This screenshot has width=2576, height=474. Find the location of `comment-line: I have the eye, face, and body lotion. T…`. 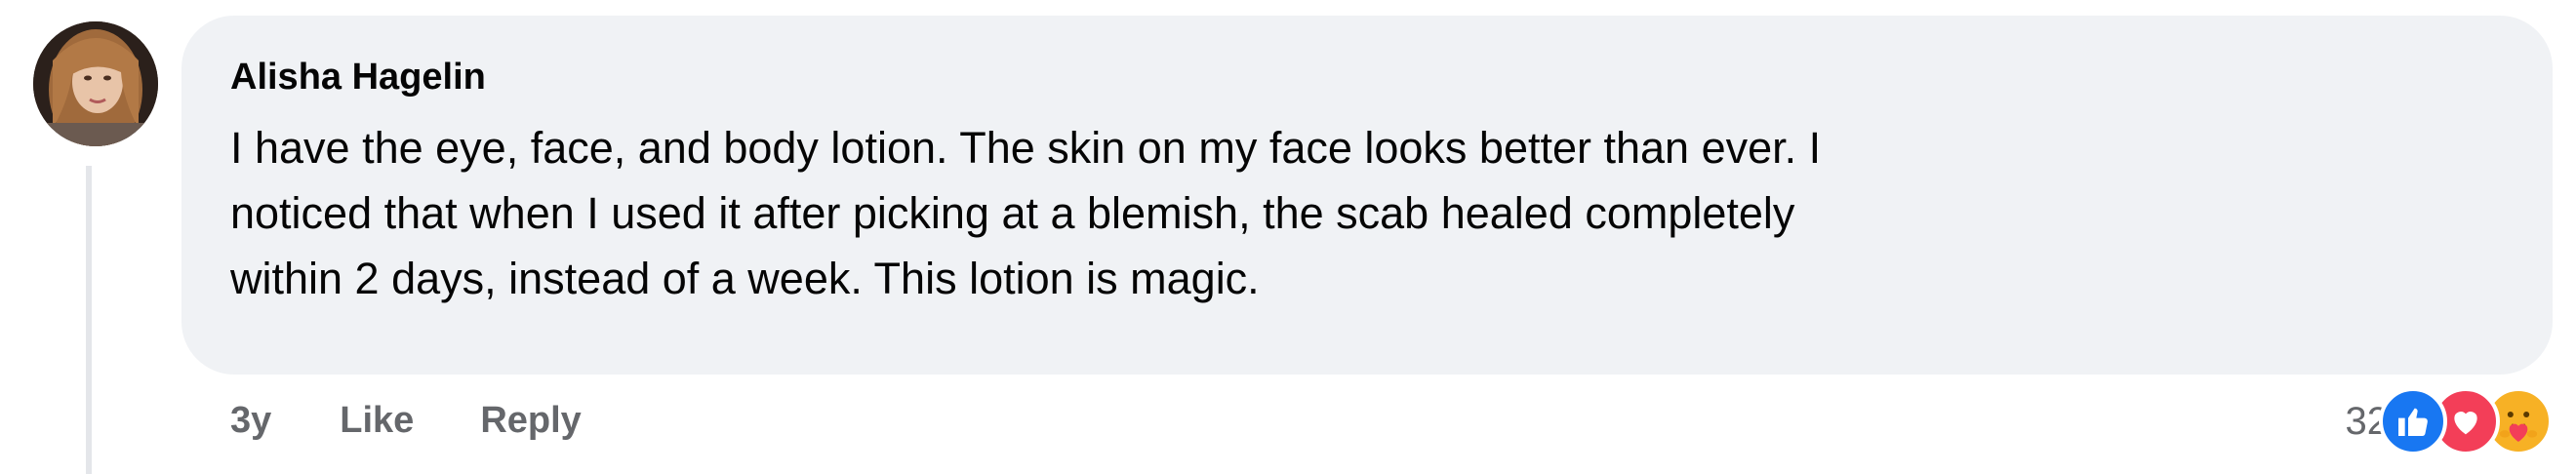

comment-line: I have the eye, face, and body lotion. T… is located at coordinates (1026, 148).